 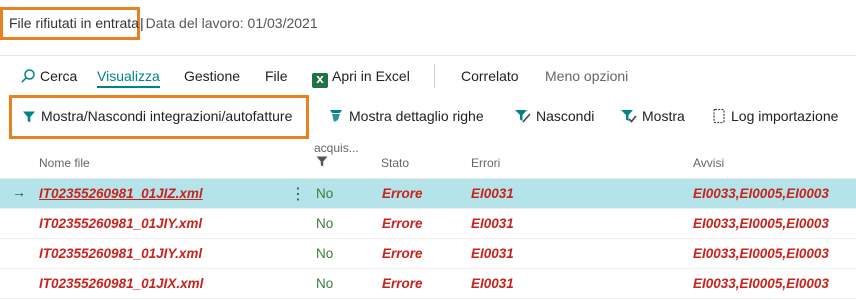 I want to click on import-log-button: Log importazione, so click(x=775, y=116).